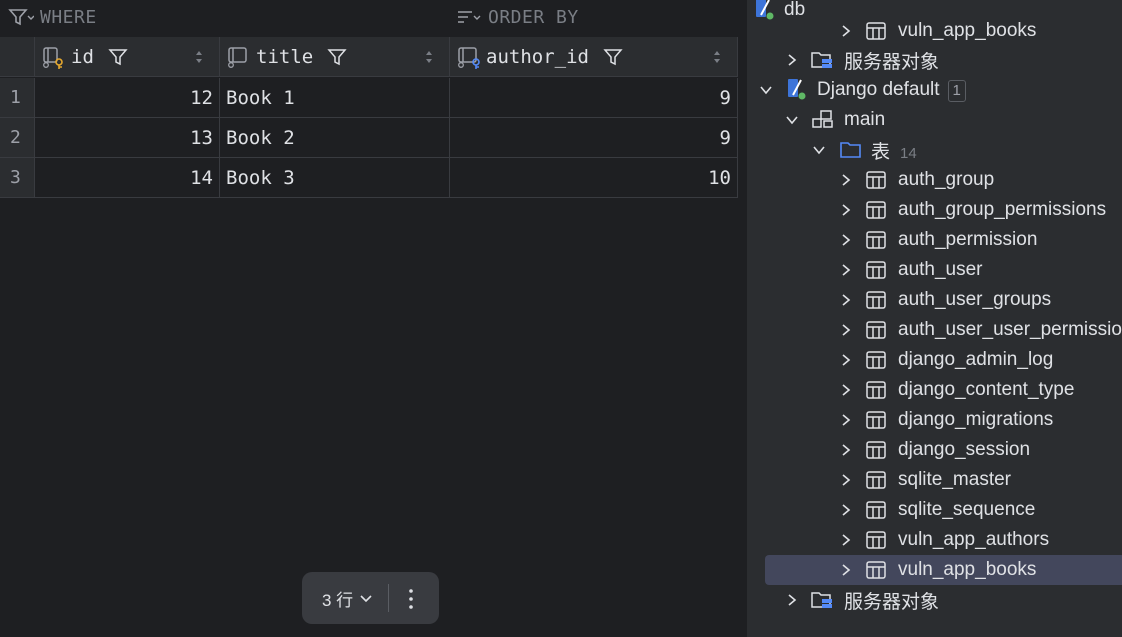 The height and width of the screenshot is (637, 1122). I want to click on cell-title: Book 3, so click(335, 178).